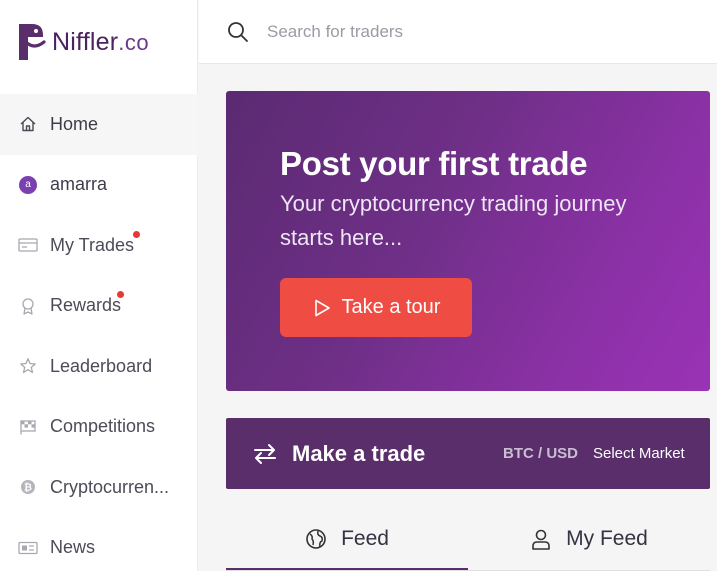  I want to click on hero-title: Post your first trade, so click(434, 163).